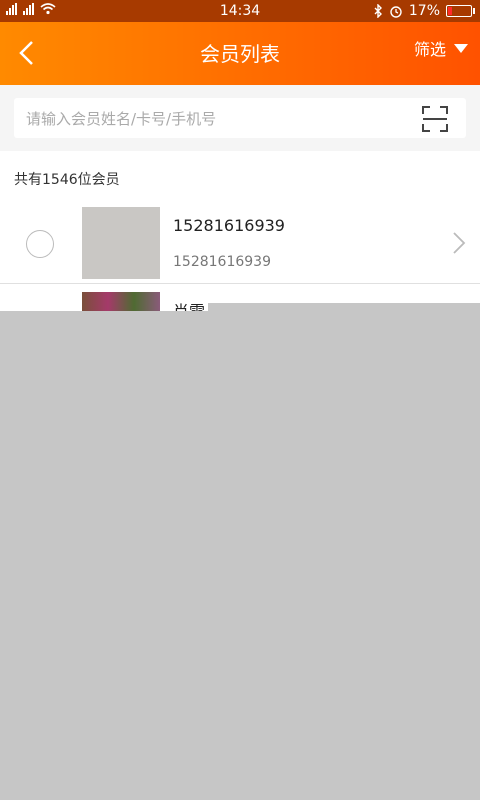 This screenshot has height=800, width=480. What do you see at coordinates (396, 12) in the screenshot?
I see `alarm-icon` at bounding box center [396, 12].